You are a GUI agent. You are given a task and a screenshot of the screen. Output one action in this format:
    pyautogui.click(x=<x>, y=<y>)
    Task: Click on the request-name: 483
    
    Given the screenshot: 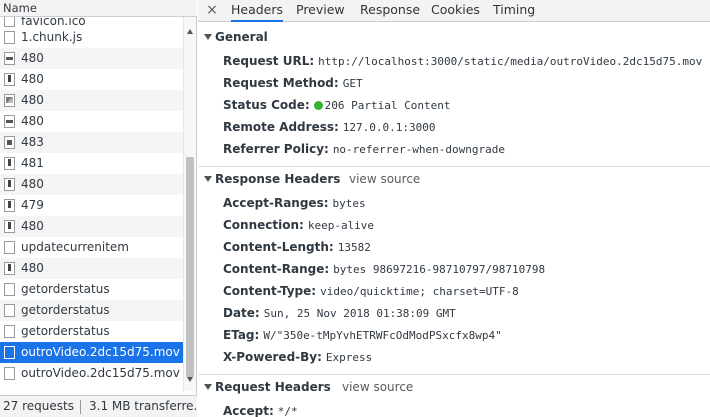 What is the action you would take?
    pyautogui.click(x=32, y=142)
    